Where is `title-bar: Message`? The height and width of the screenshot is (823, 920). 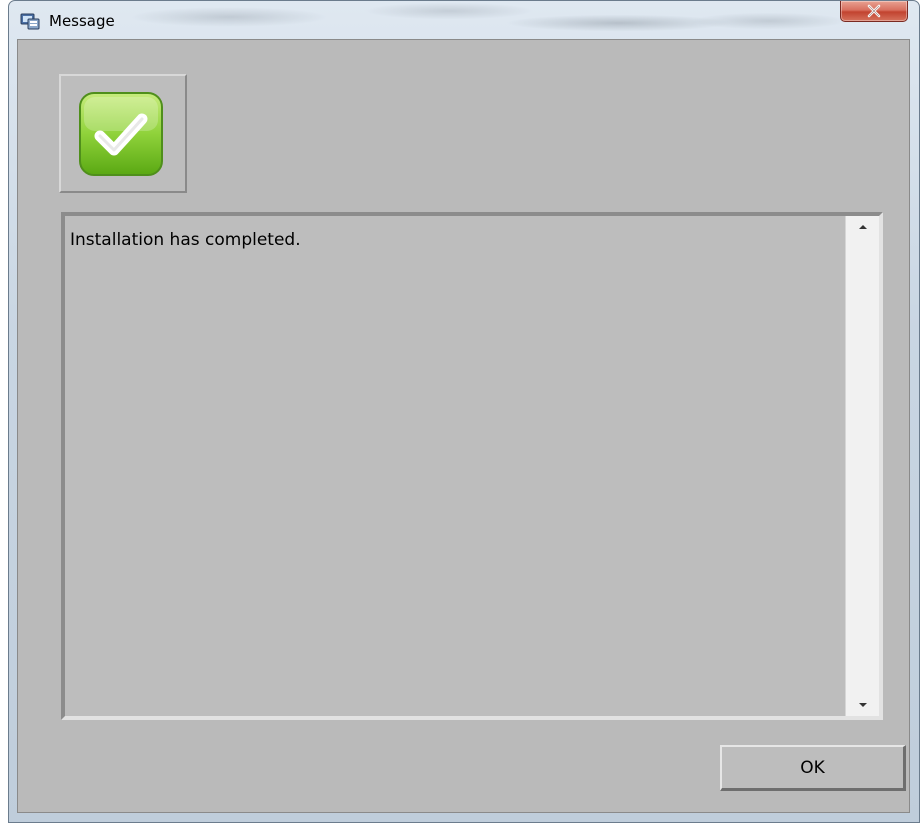 title-bar: Message is located at coordinates (464, 20).